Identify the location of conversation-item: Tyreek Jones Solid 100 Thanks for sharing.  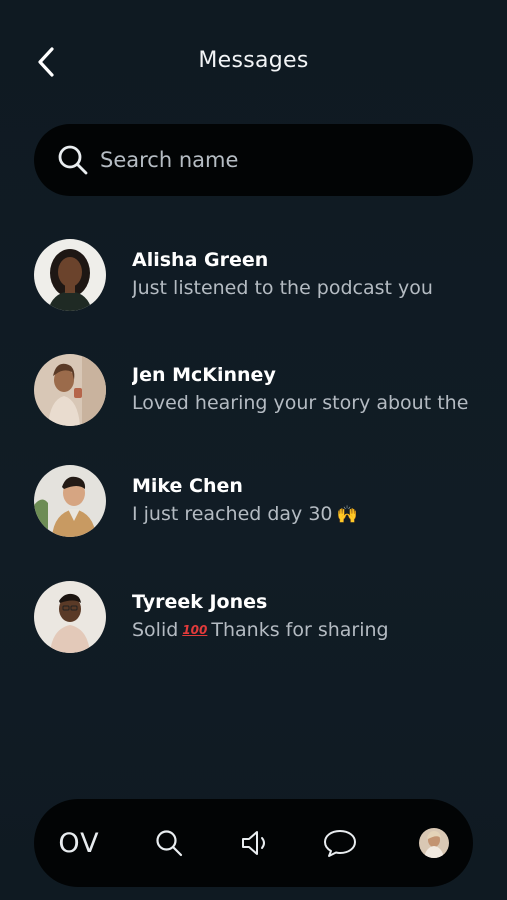
(270, 617).